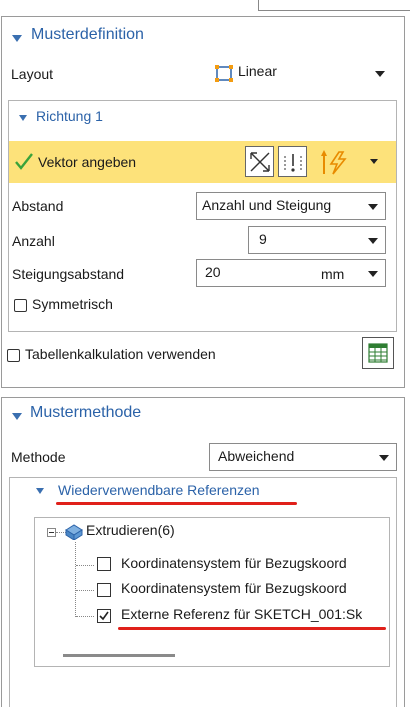 The image size is (410, 707). What do you see at coordinates (72, 304) in the screenshot?
I see `symmetrisch-label: Symmetrisch` at bounding box center [72, 304].